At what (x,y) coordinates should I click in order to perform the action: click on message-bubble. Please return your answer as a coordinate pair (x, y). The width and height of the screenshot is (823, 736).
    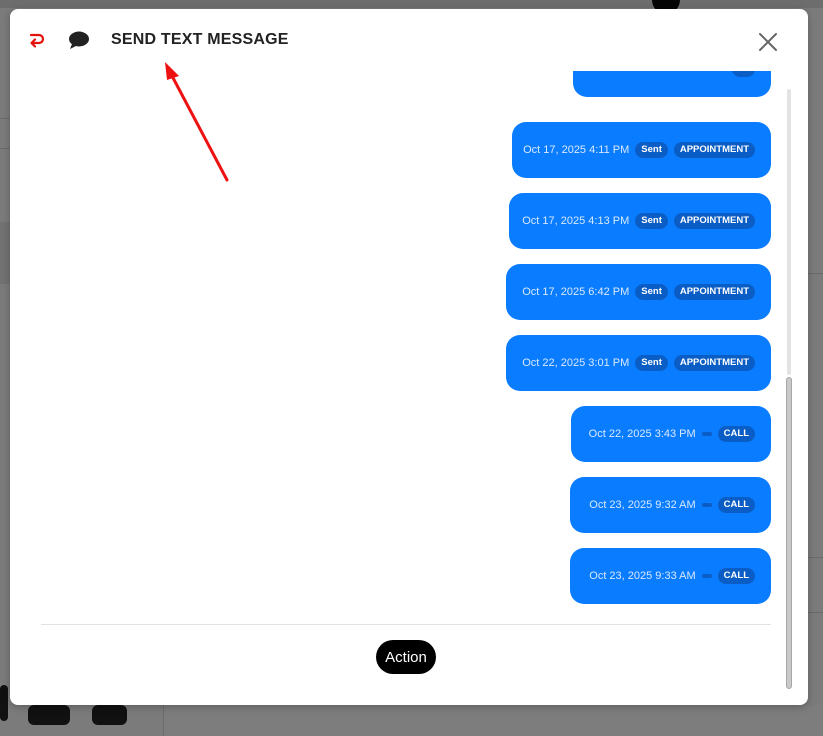
    Looking at the image, I should click on (672, 84).